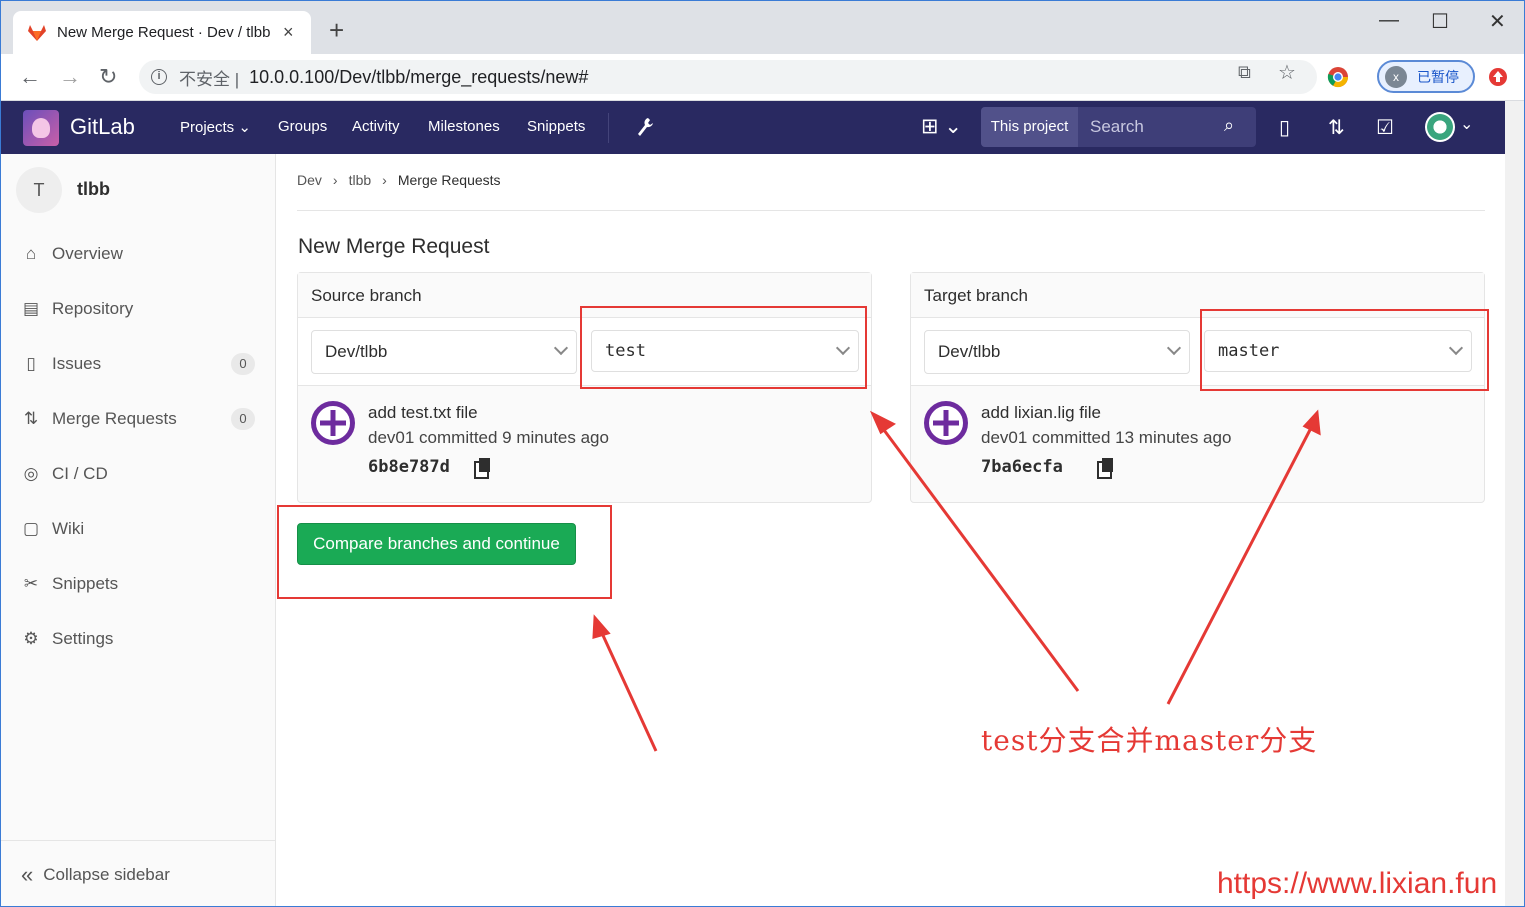 The width and height of the screenshot is (1525, 907). Describe the element at coordinates (1287, 72) in the screenshot. I see `bookmark-star-icon: ☆` at that location.